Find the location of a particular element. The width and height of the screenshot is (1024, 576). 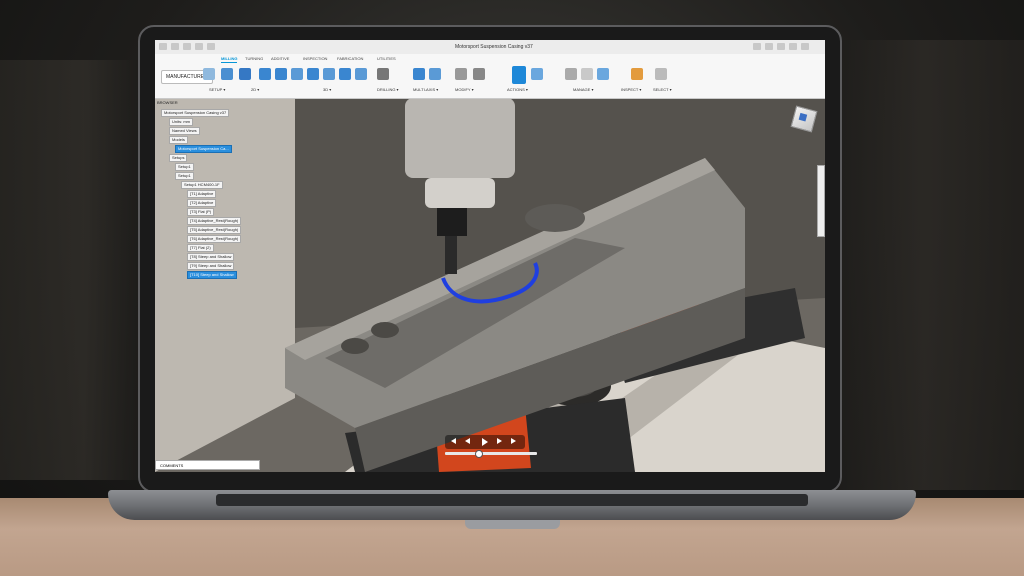

step-back-icon is located at coordinates (453, 441).